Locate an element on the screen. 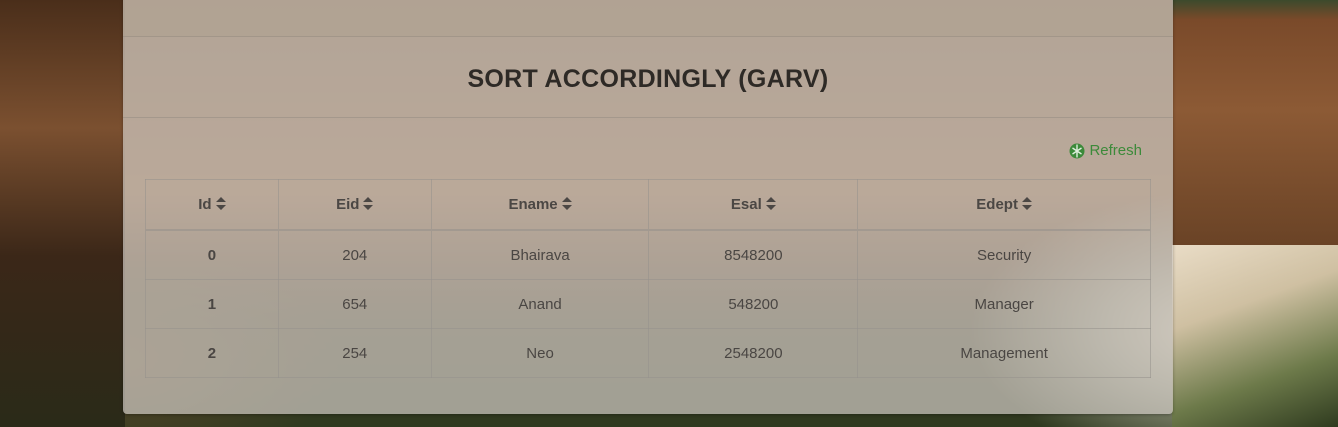 This screenshot has width=1338, height=427. column-header-edept: Edept is located at coordinates (1004, 205).